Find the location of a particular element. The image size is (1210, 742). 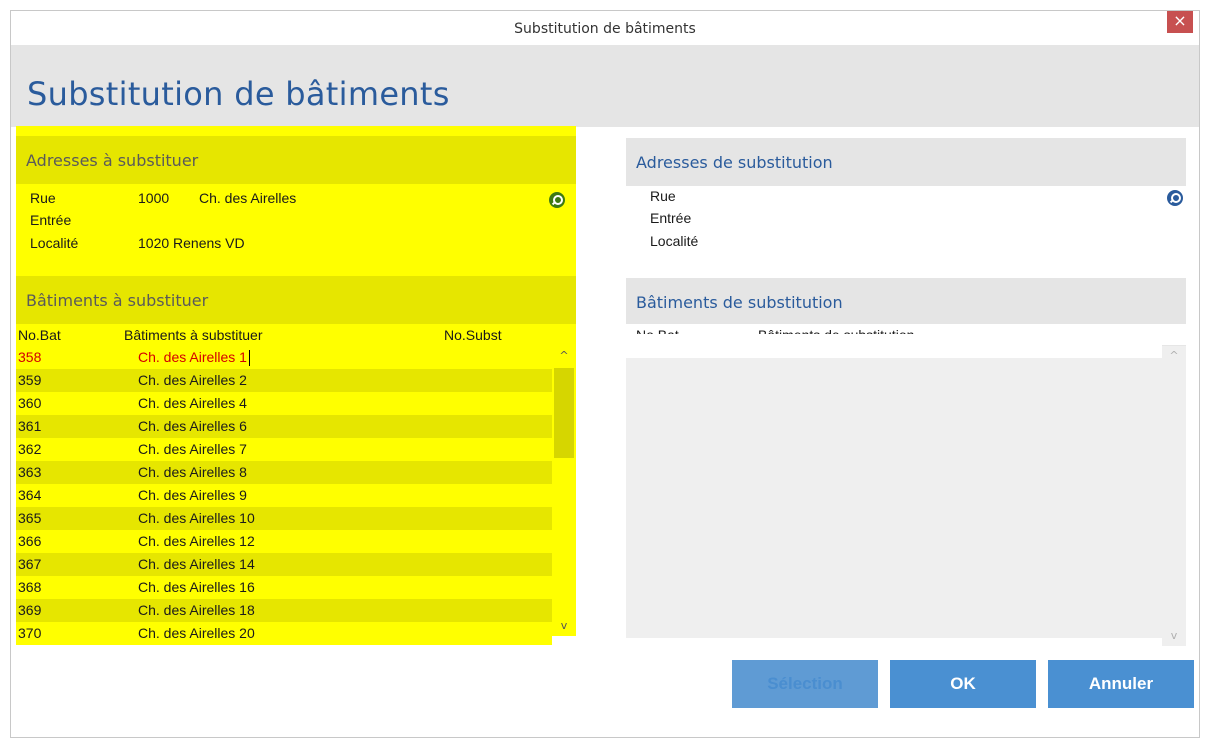

scroll-thumb is located at coordinates (564, 413).